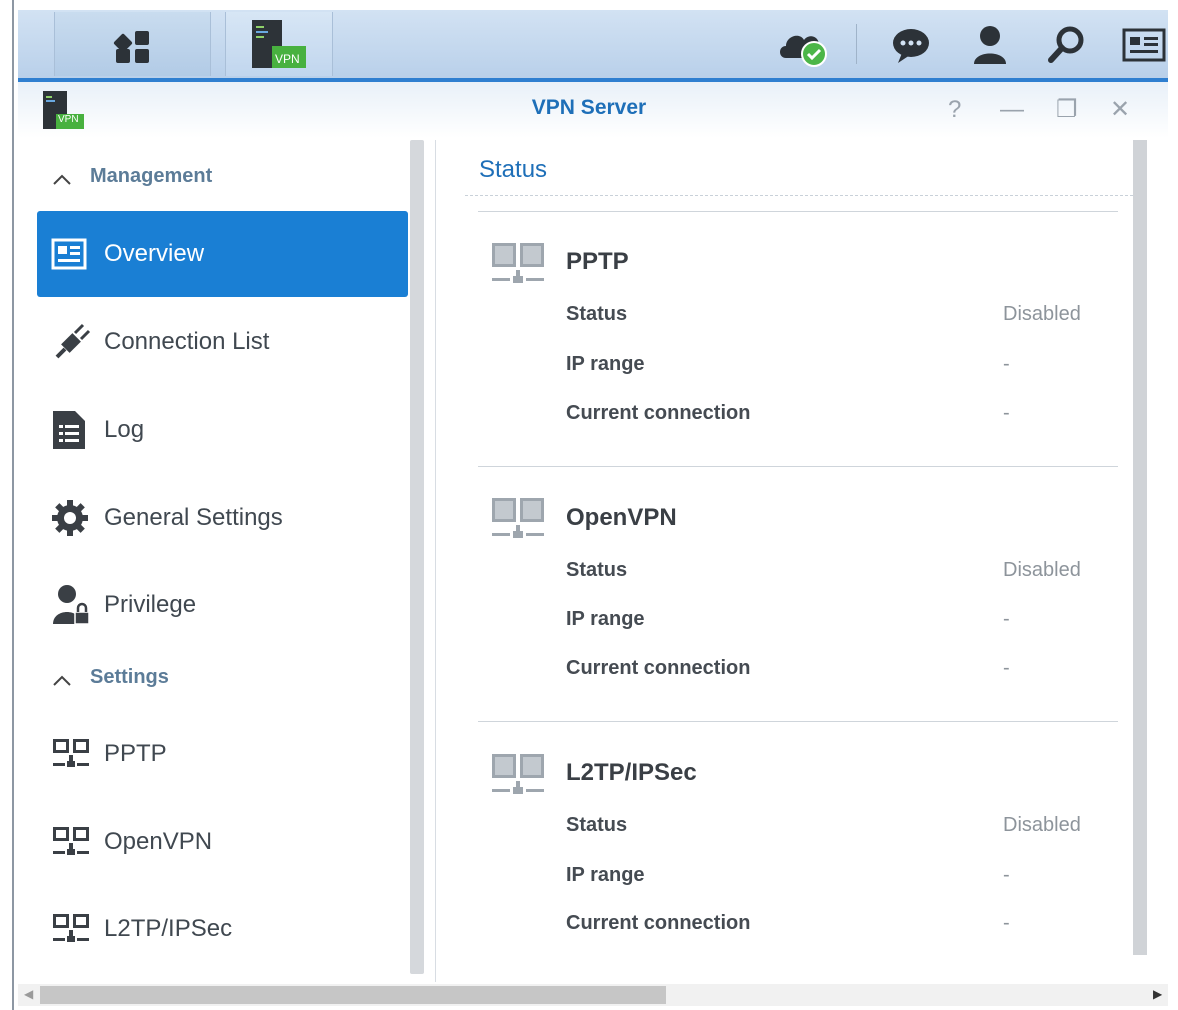  Describe the element at coordinates (154, 253) in the screenshot. I see `sidebar-item-label: Overview` at that location.